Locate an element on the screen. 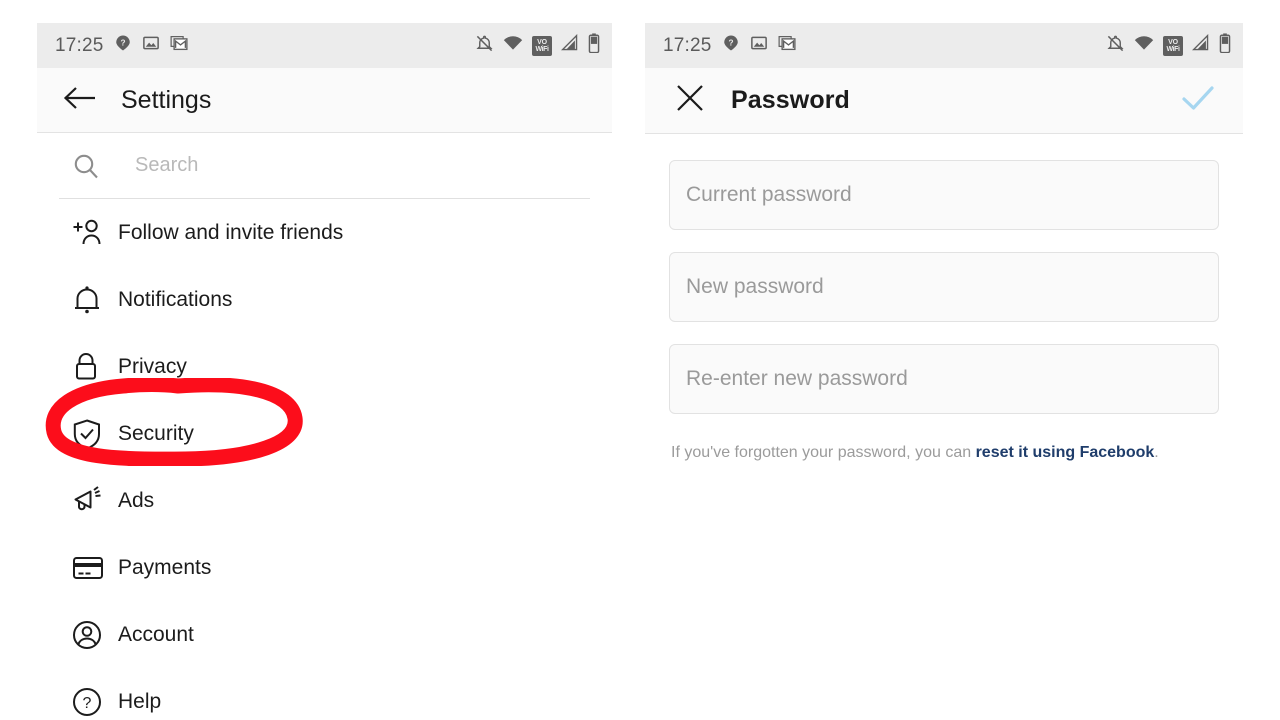  lock-icon is located at coordinates (90, 367).